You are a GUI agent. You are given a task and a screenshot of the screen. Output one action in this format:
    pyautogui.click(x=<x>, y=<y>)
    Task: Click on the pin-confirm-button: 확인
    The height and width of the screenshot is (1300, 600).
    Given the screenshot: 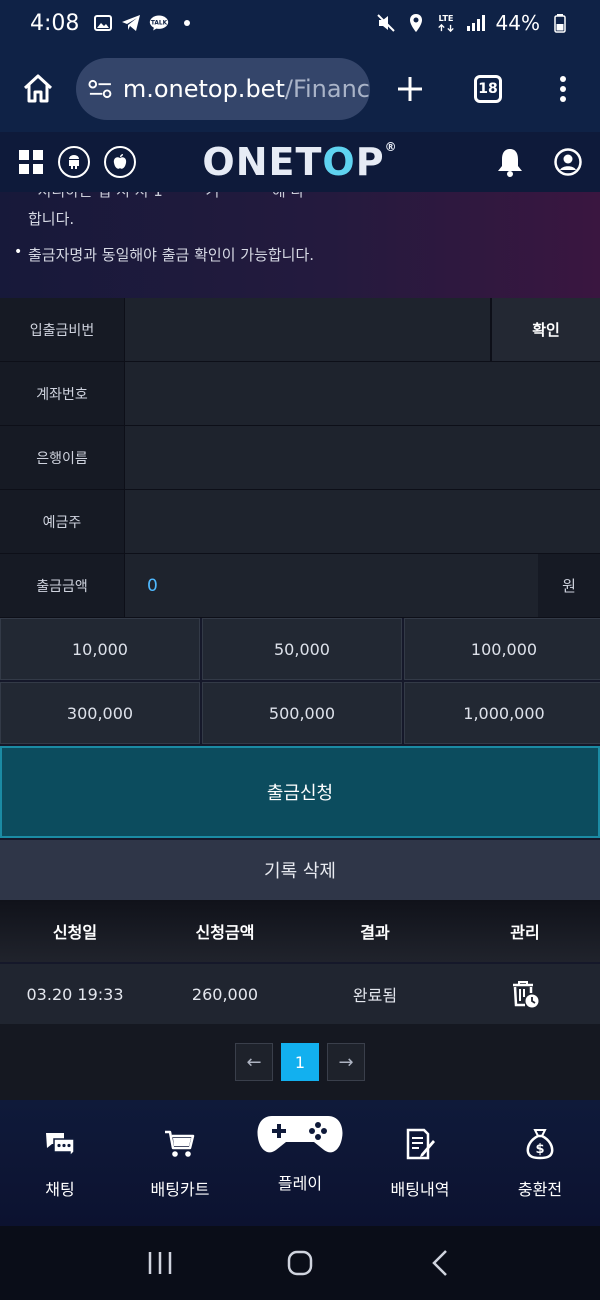 What is the action you would take?
    pyautogui.click(x=545, y=329)
    